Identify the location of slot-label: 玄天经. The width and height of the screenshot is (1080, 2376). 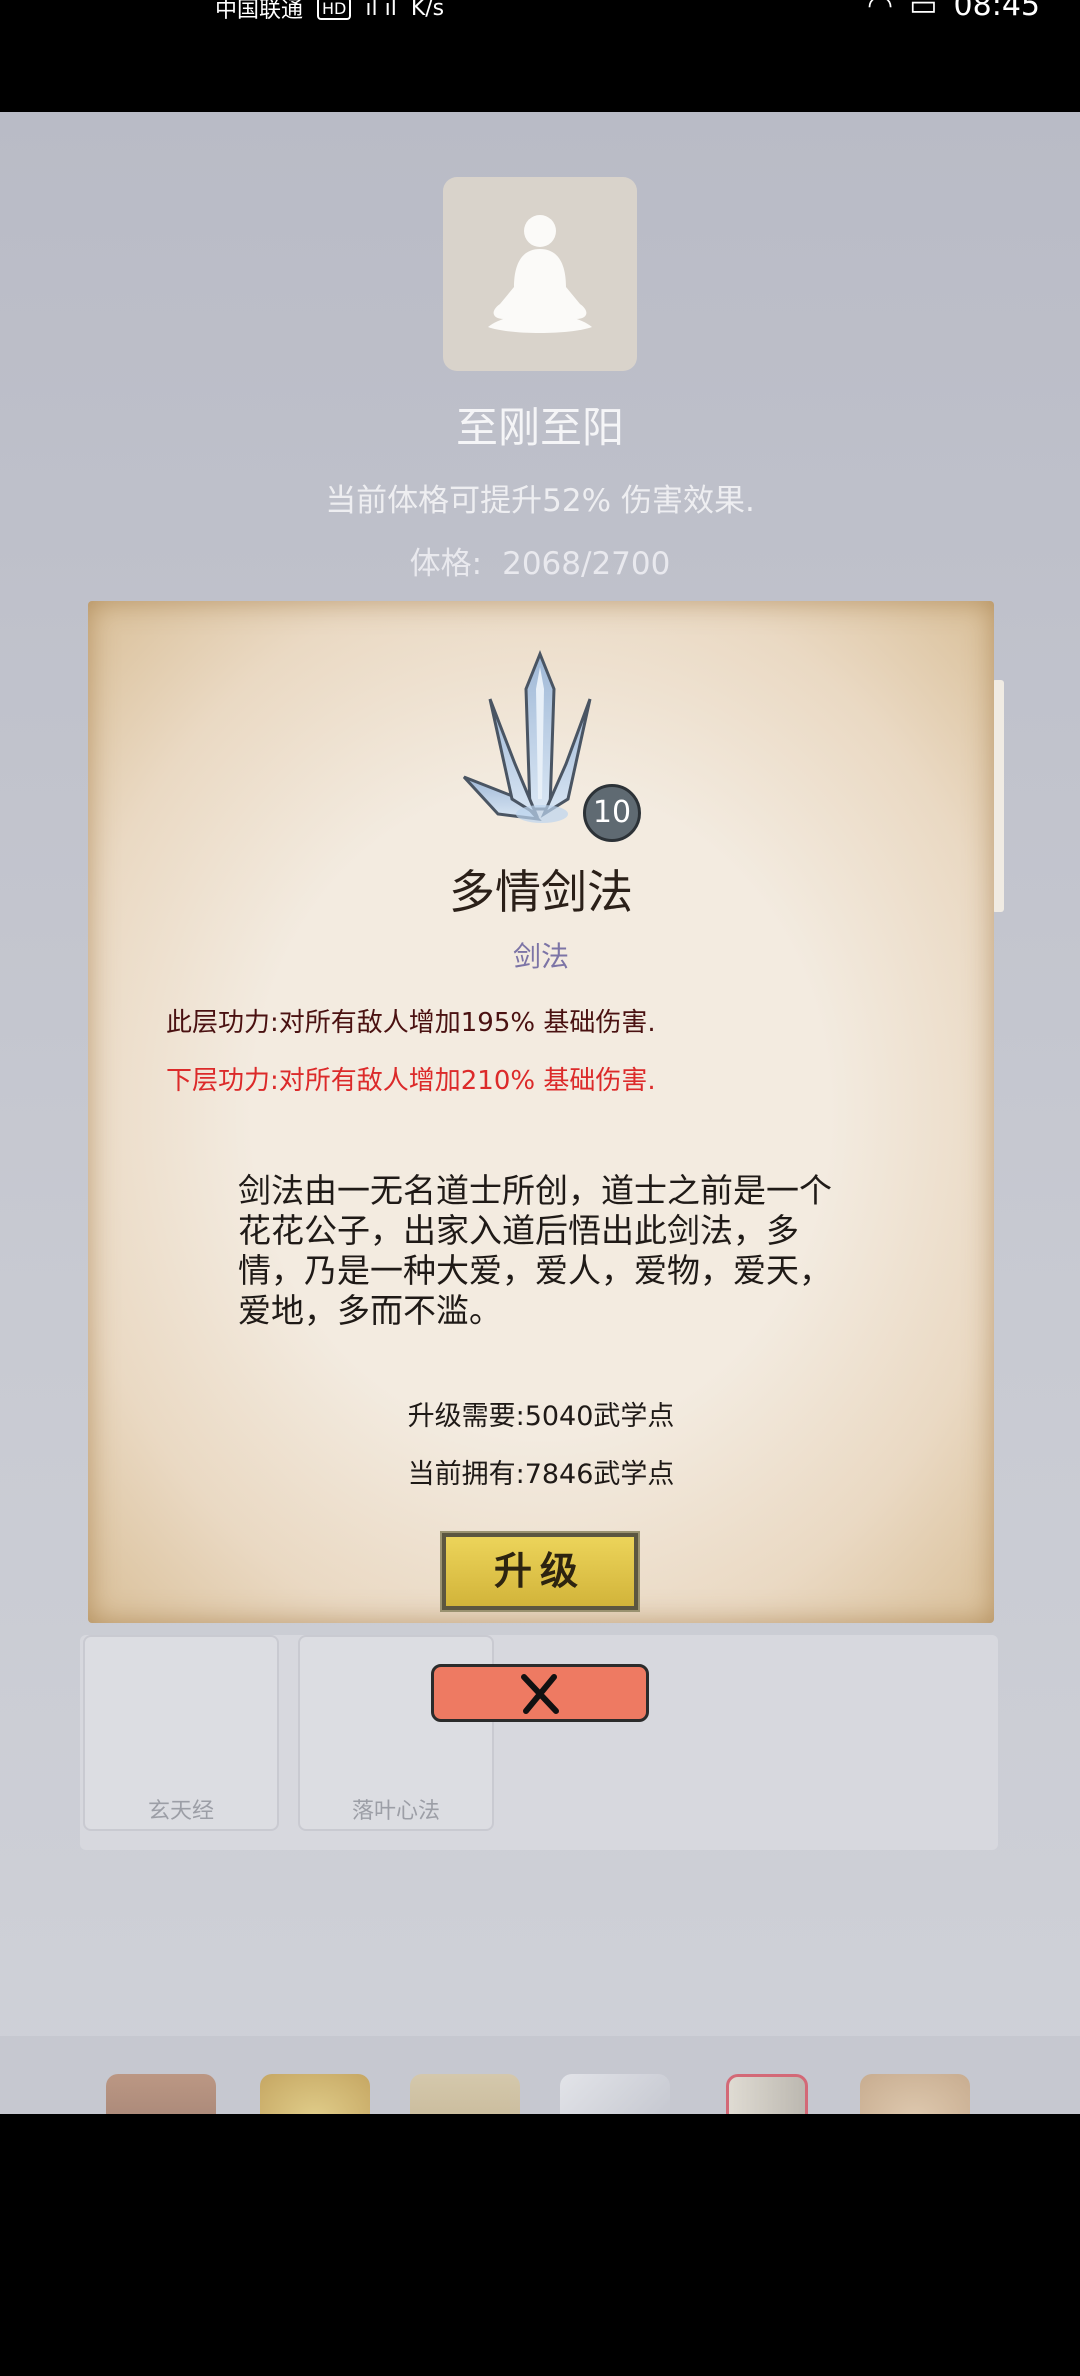
(180, 1811).